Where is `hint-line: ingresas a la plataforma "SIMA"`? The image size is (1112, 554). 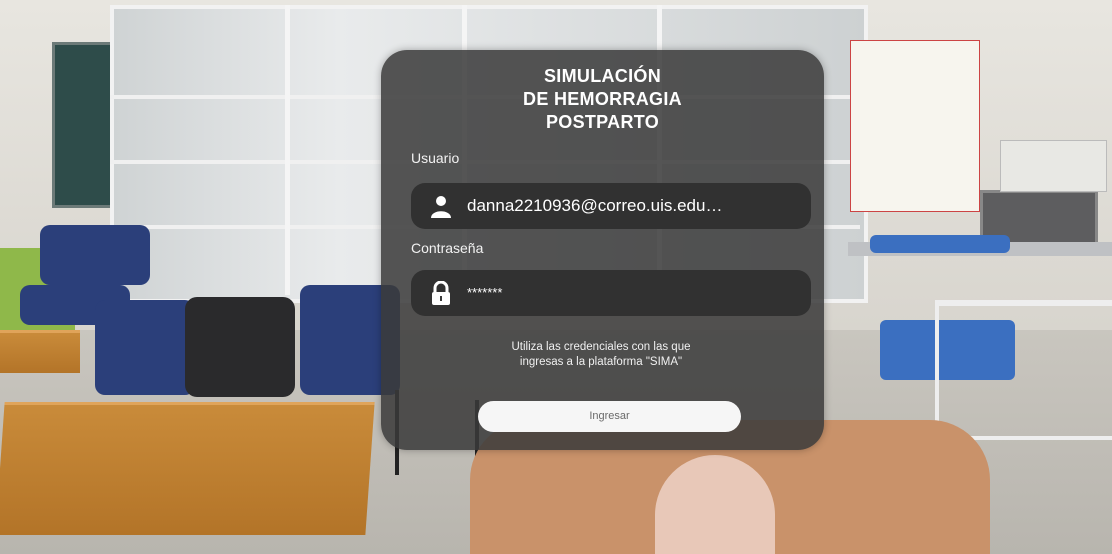 hint-line: ingresas a la plataforma "SIMA" is located at coordinates (601, 362).